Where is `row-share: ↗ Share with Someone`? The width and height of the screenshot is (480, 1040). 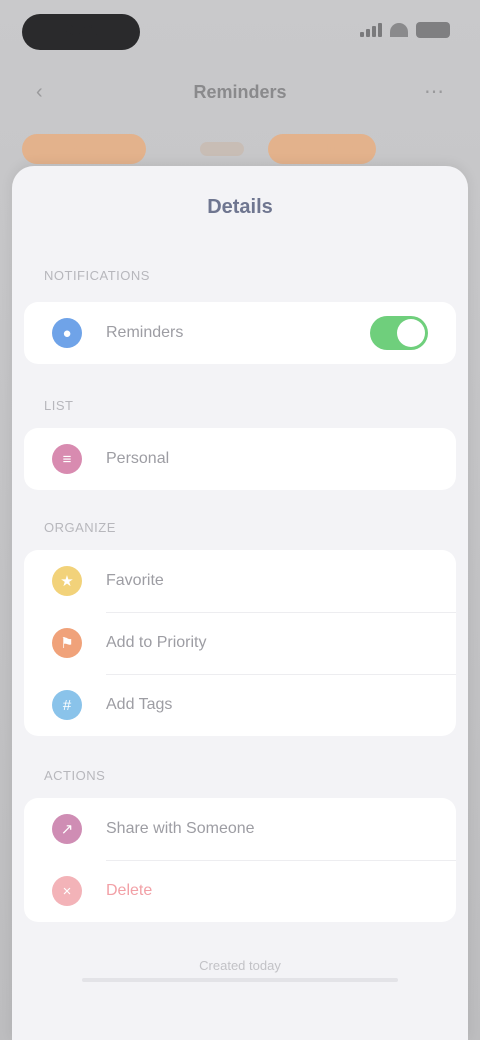 row-share: ↗ Share with Someone is located at coordinates (240, 829).